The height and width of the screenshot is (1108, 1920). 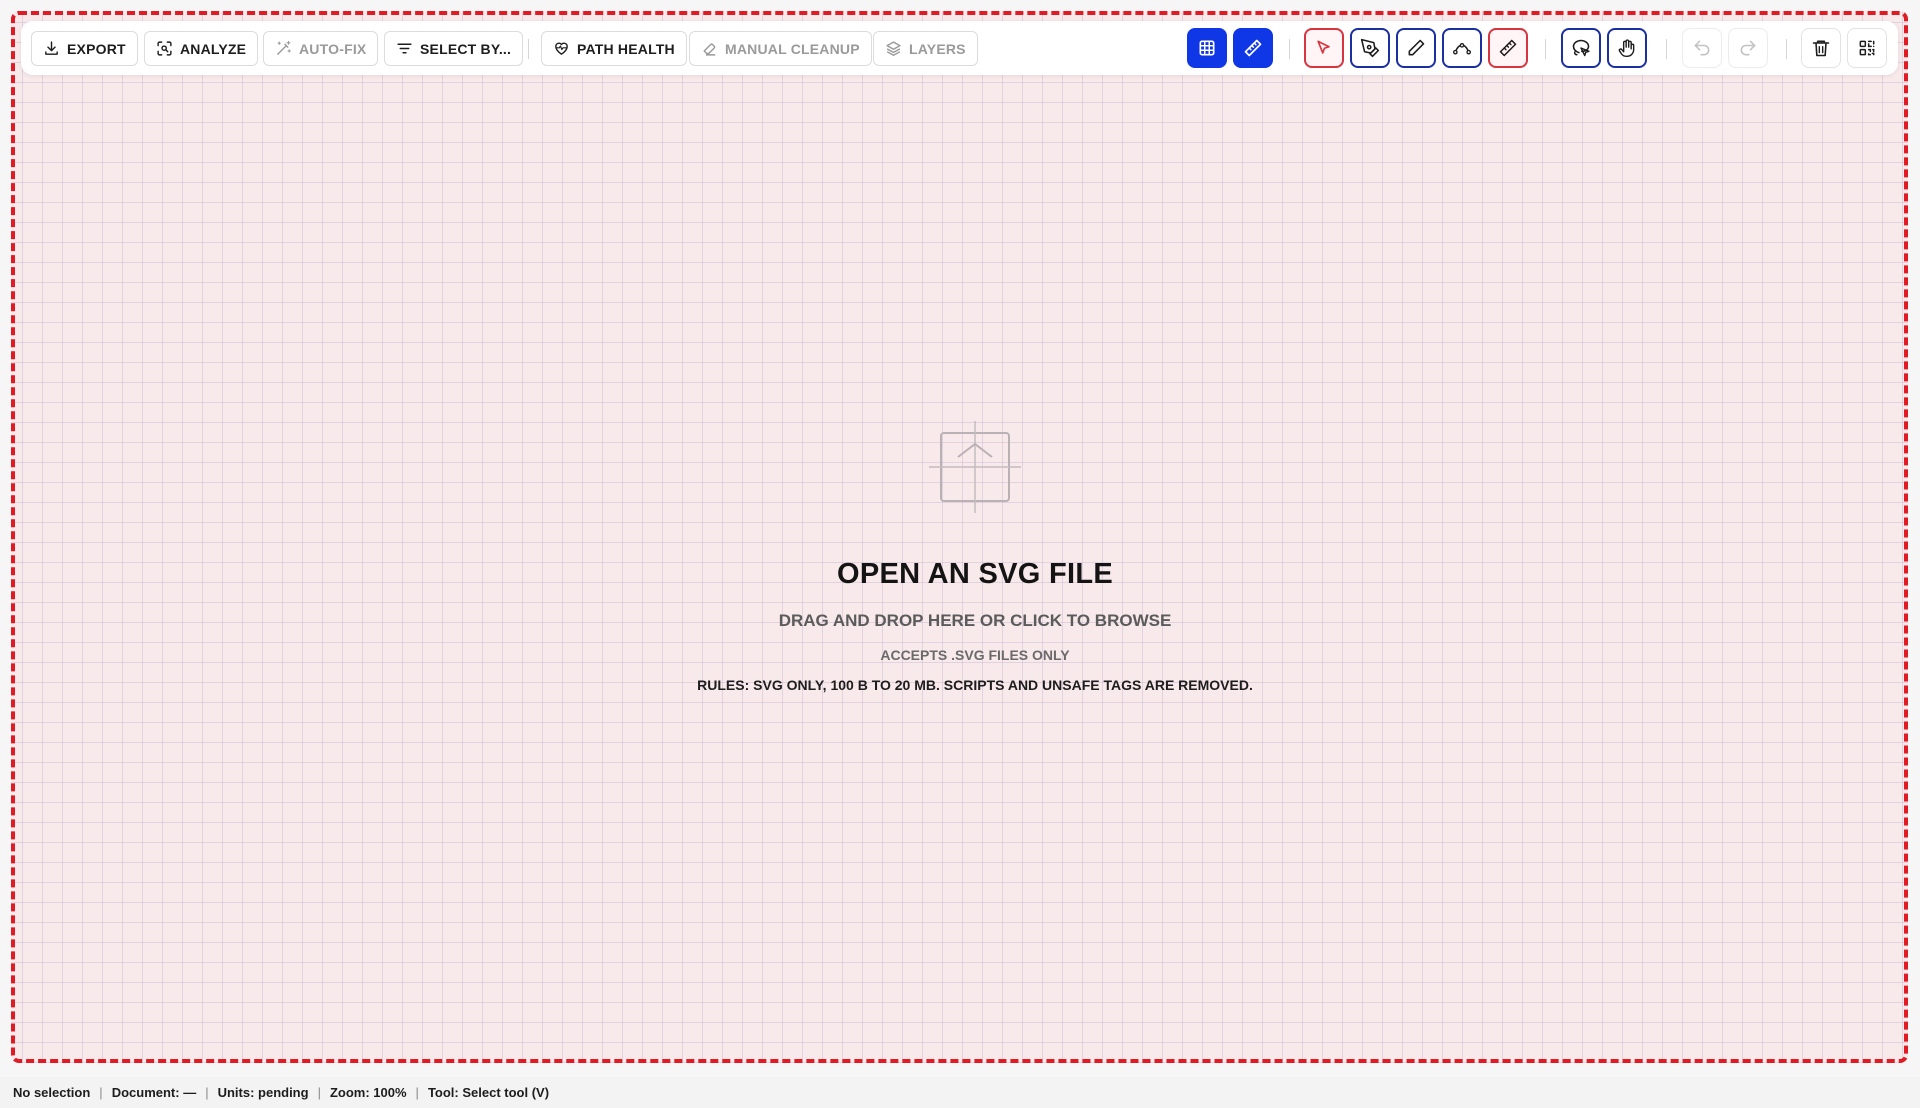 I want to click on path-health-label: PATH HEALTH, so click(x=626, y=48).